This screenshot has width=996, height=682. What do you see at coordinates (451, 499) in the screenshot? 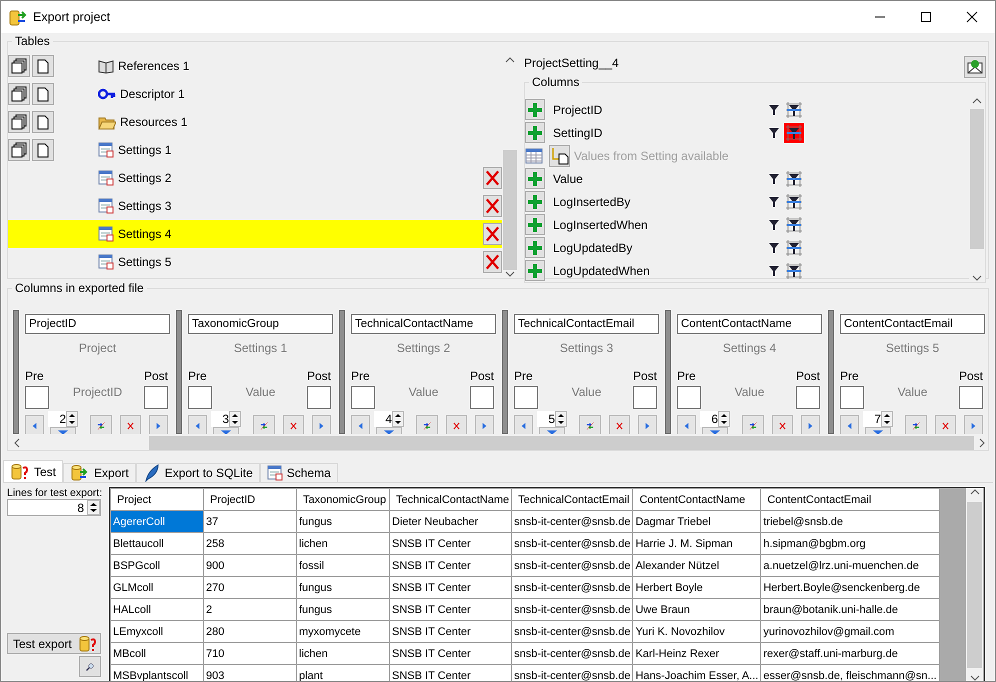
I see `column-header: TechnicalContactName` at bounding box center [451, 499].